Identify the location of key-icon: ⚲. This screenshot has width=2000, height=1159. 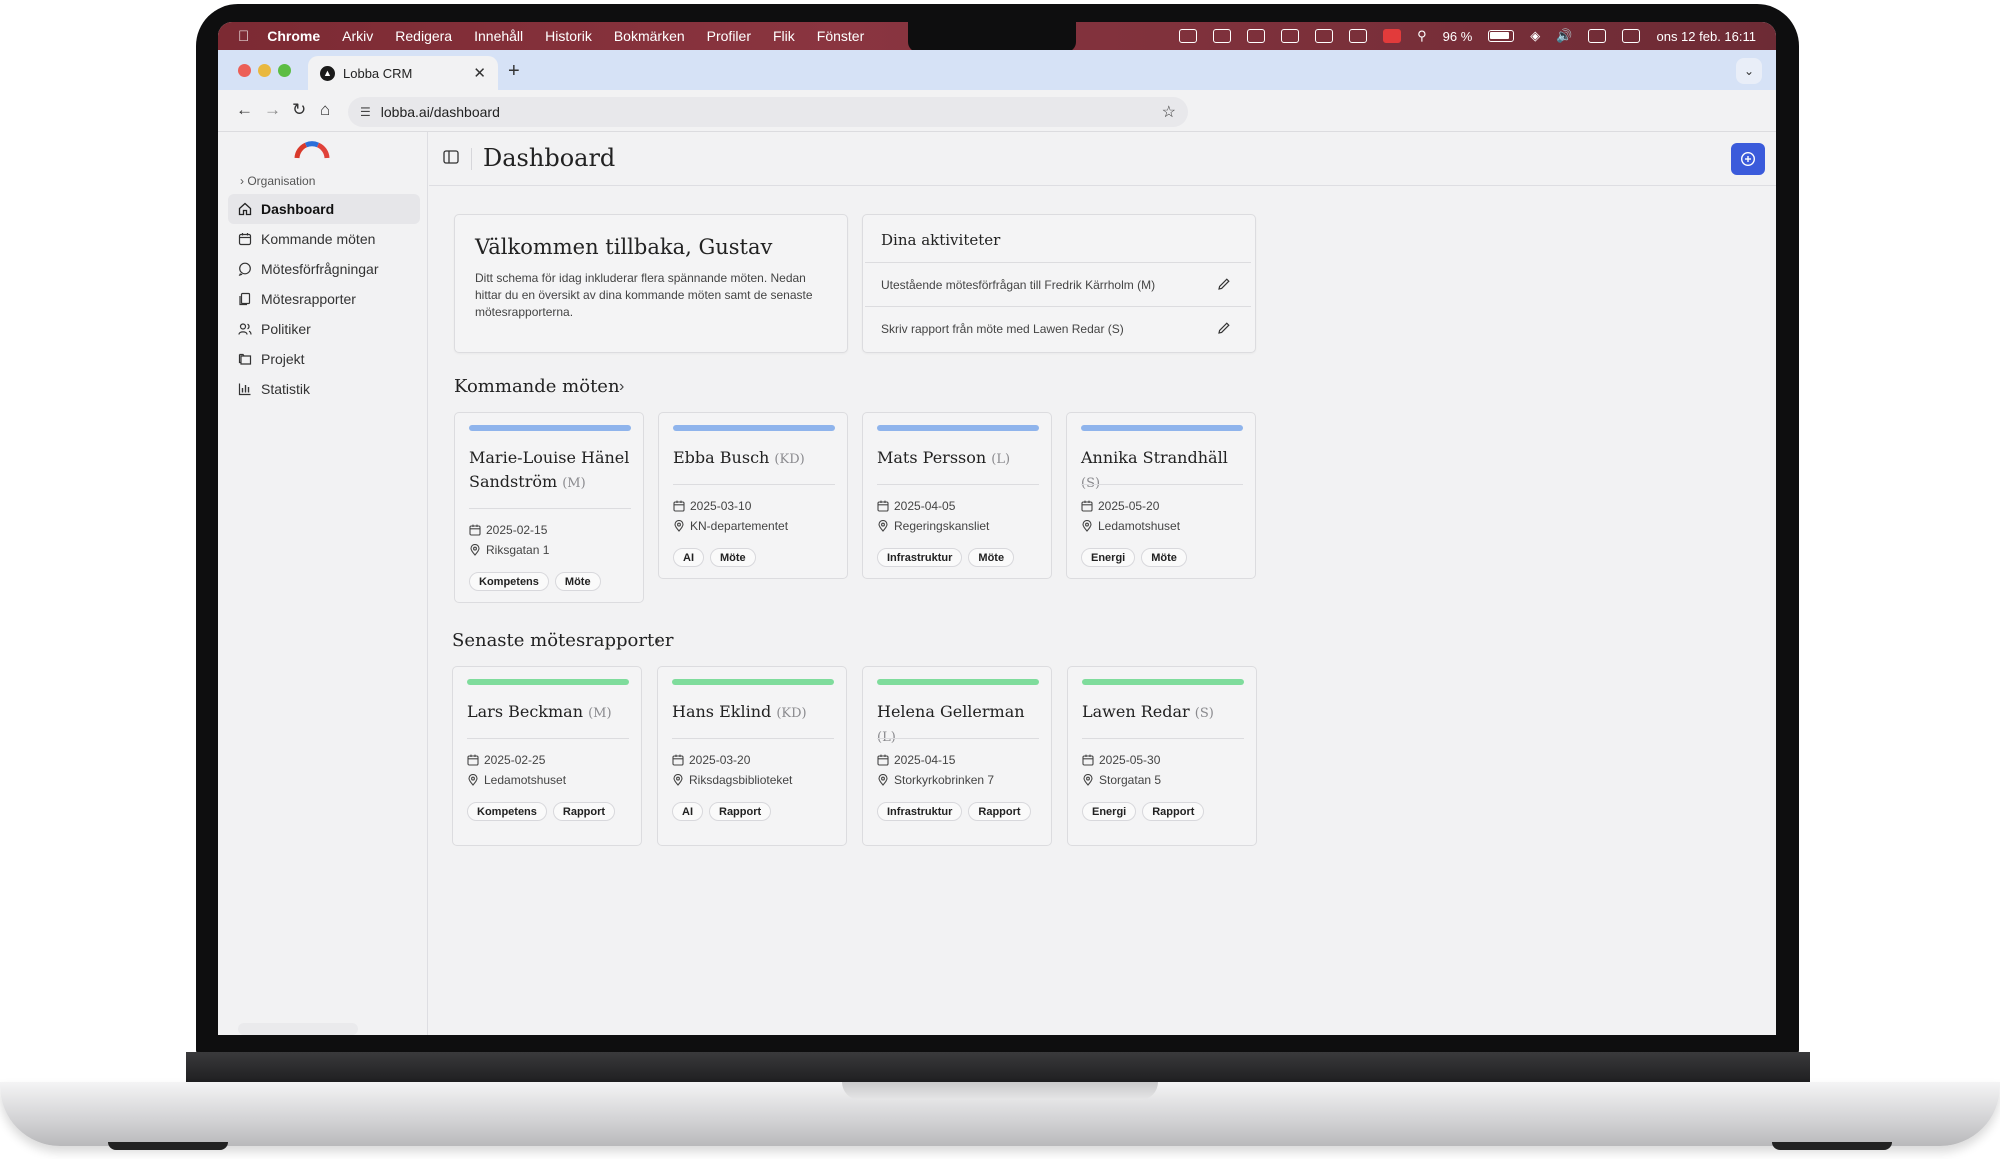
(1422, 36).